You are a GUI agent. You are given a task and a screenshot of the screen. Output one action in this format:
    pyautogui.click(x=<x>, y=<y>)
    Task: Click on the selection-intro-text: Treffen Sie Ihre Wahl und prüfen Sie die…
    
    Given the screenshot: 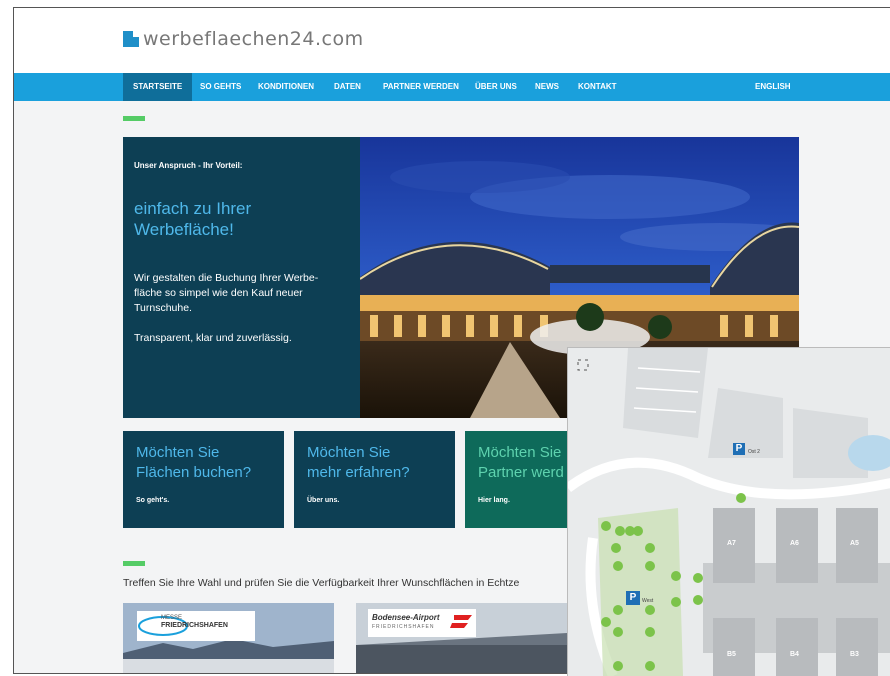 What is the action you would take?
    pyautogui.click(x=321, y=583)
    